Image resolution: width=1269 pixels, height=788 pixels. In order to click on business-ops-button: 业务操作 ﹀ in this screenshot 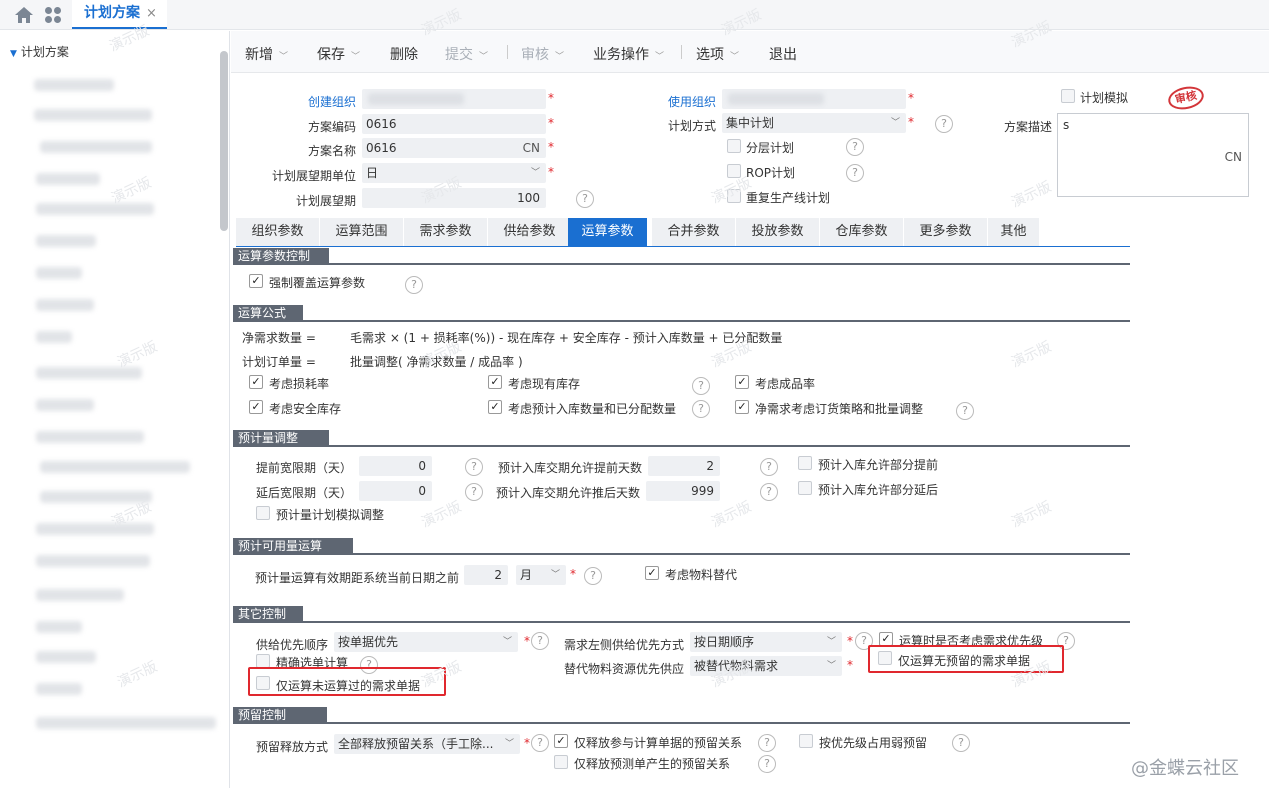, I will do `click(628, 54)`.